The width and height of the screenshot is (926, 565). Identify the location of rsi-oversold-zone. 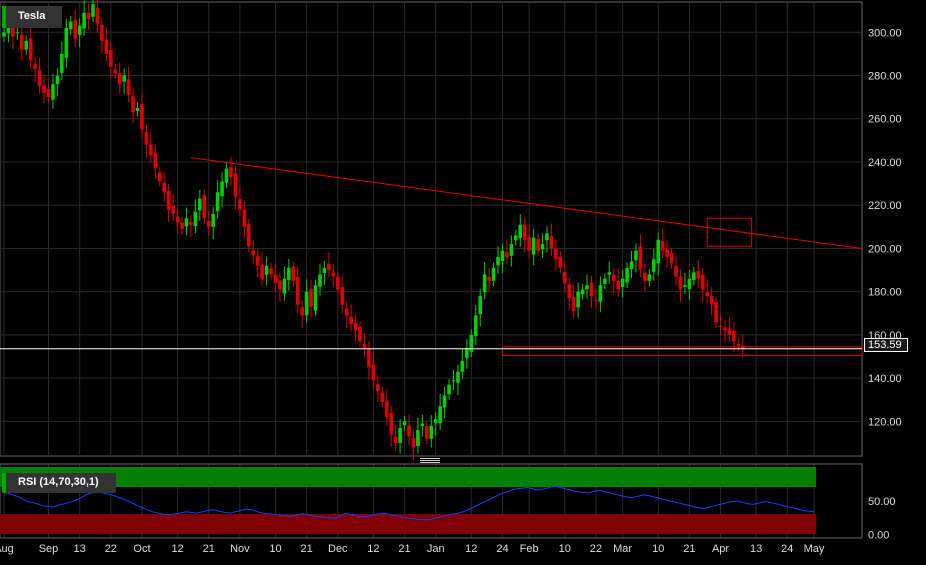
(408, 524).